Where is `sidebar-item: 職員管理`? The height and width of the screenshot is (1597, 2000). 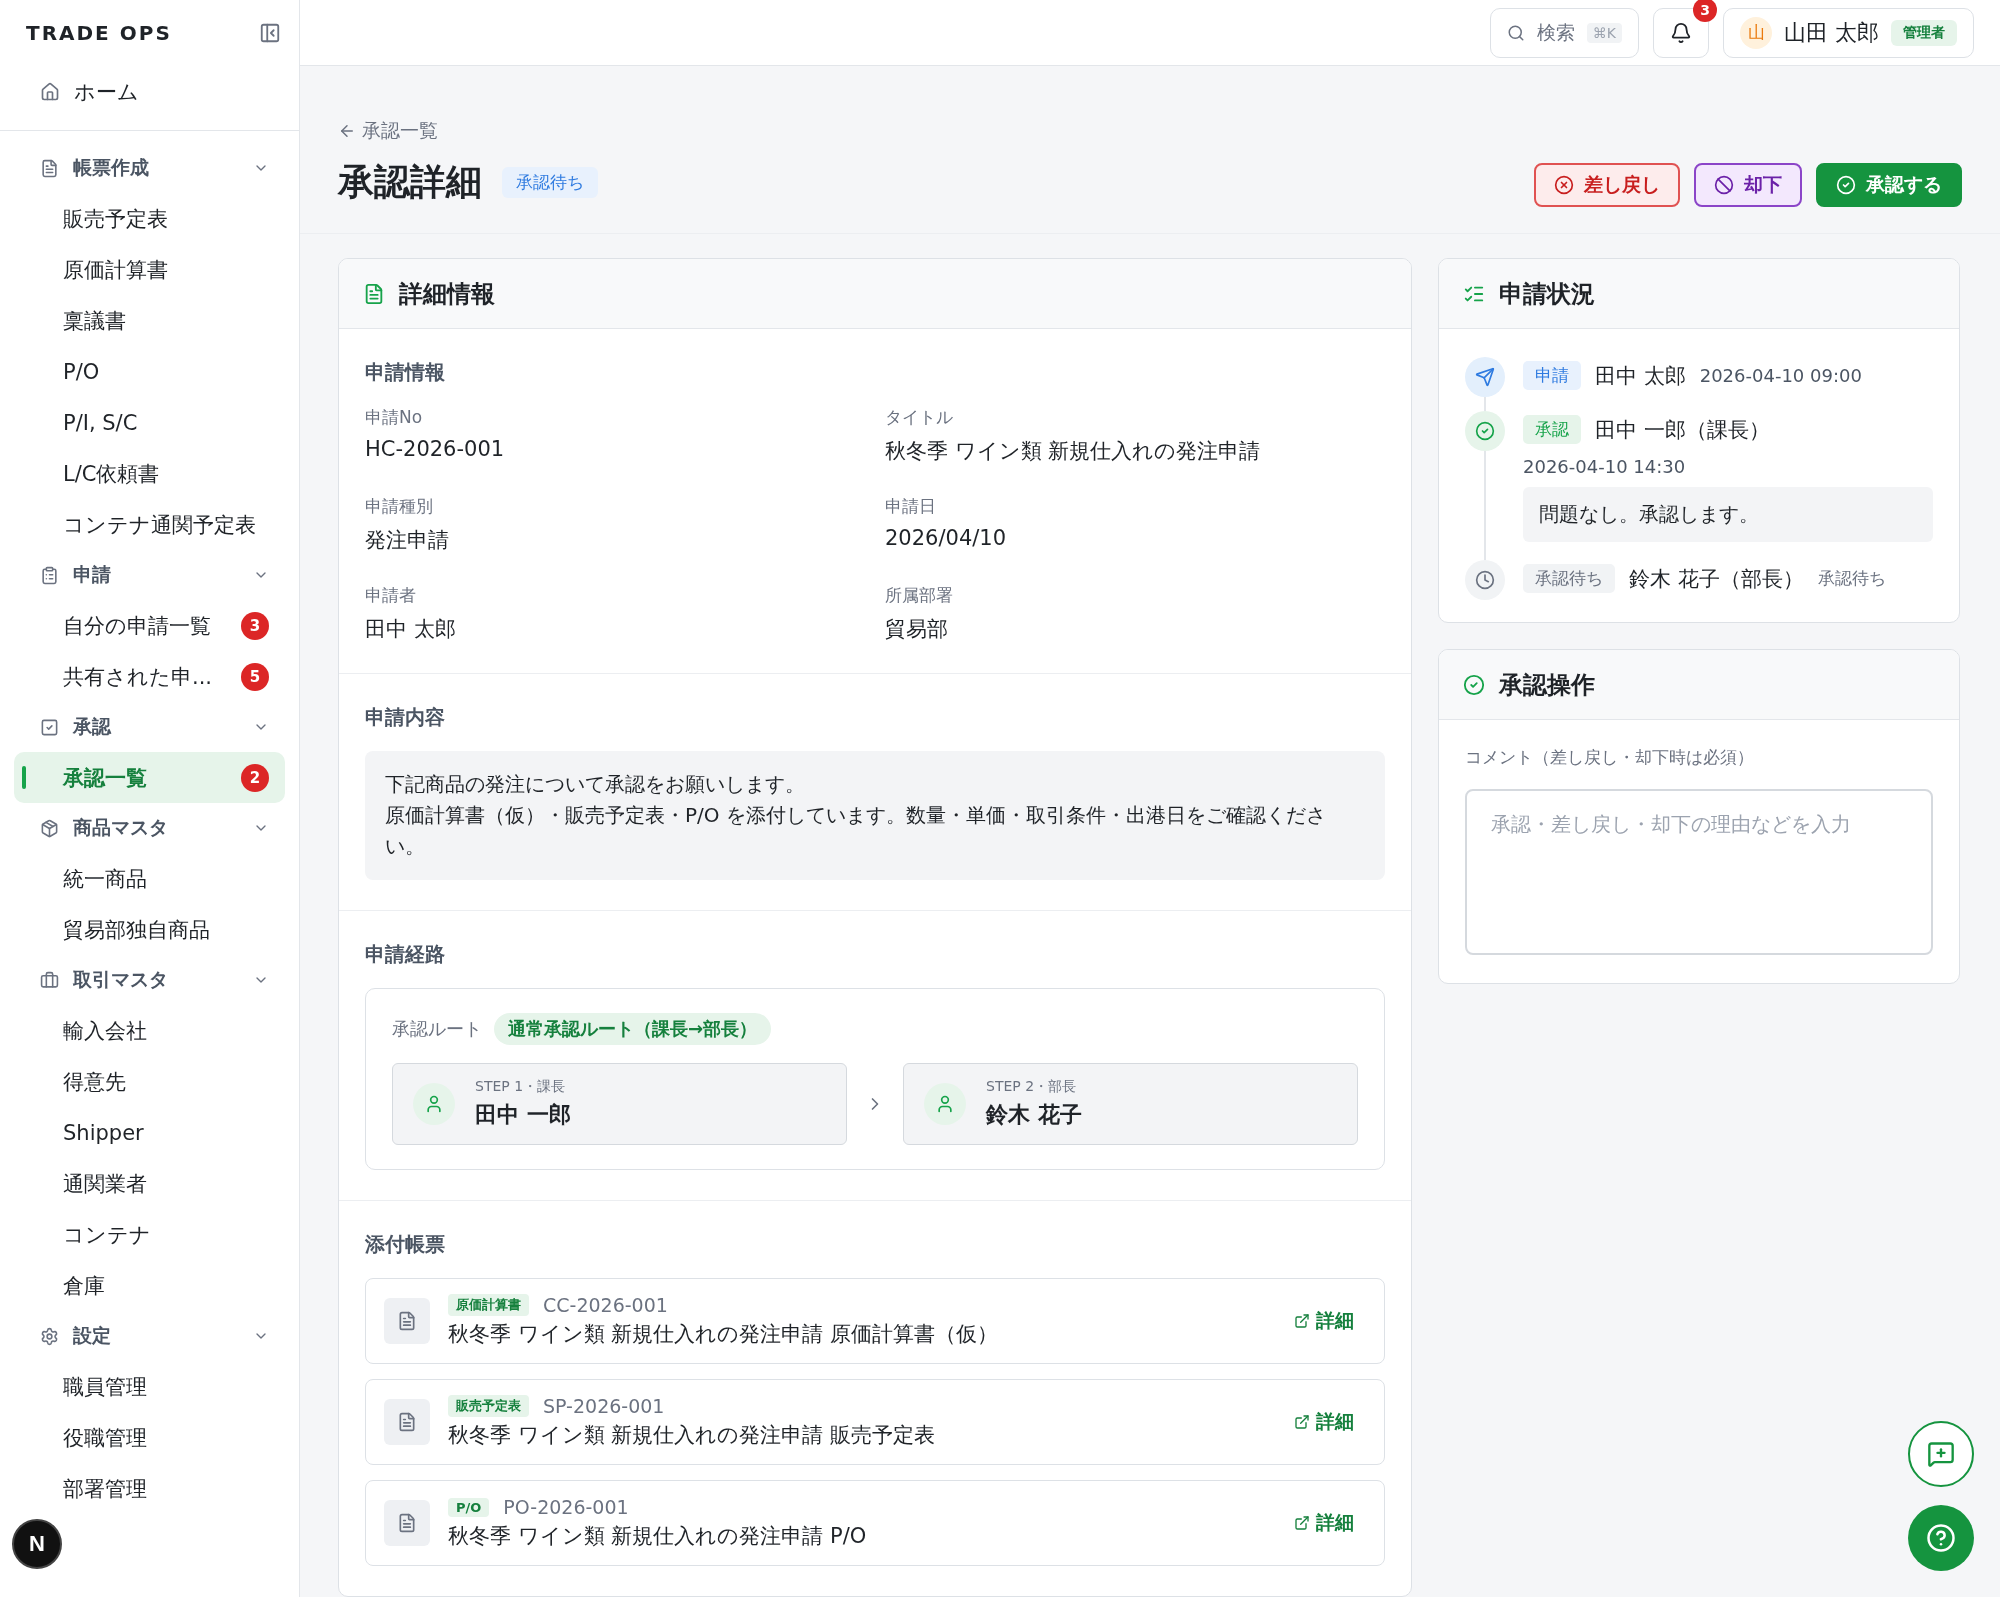 sidebar-item: 職員管理 is located at coordinates (149, 1386).